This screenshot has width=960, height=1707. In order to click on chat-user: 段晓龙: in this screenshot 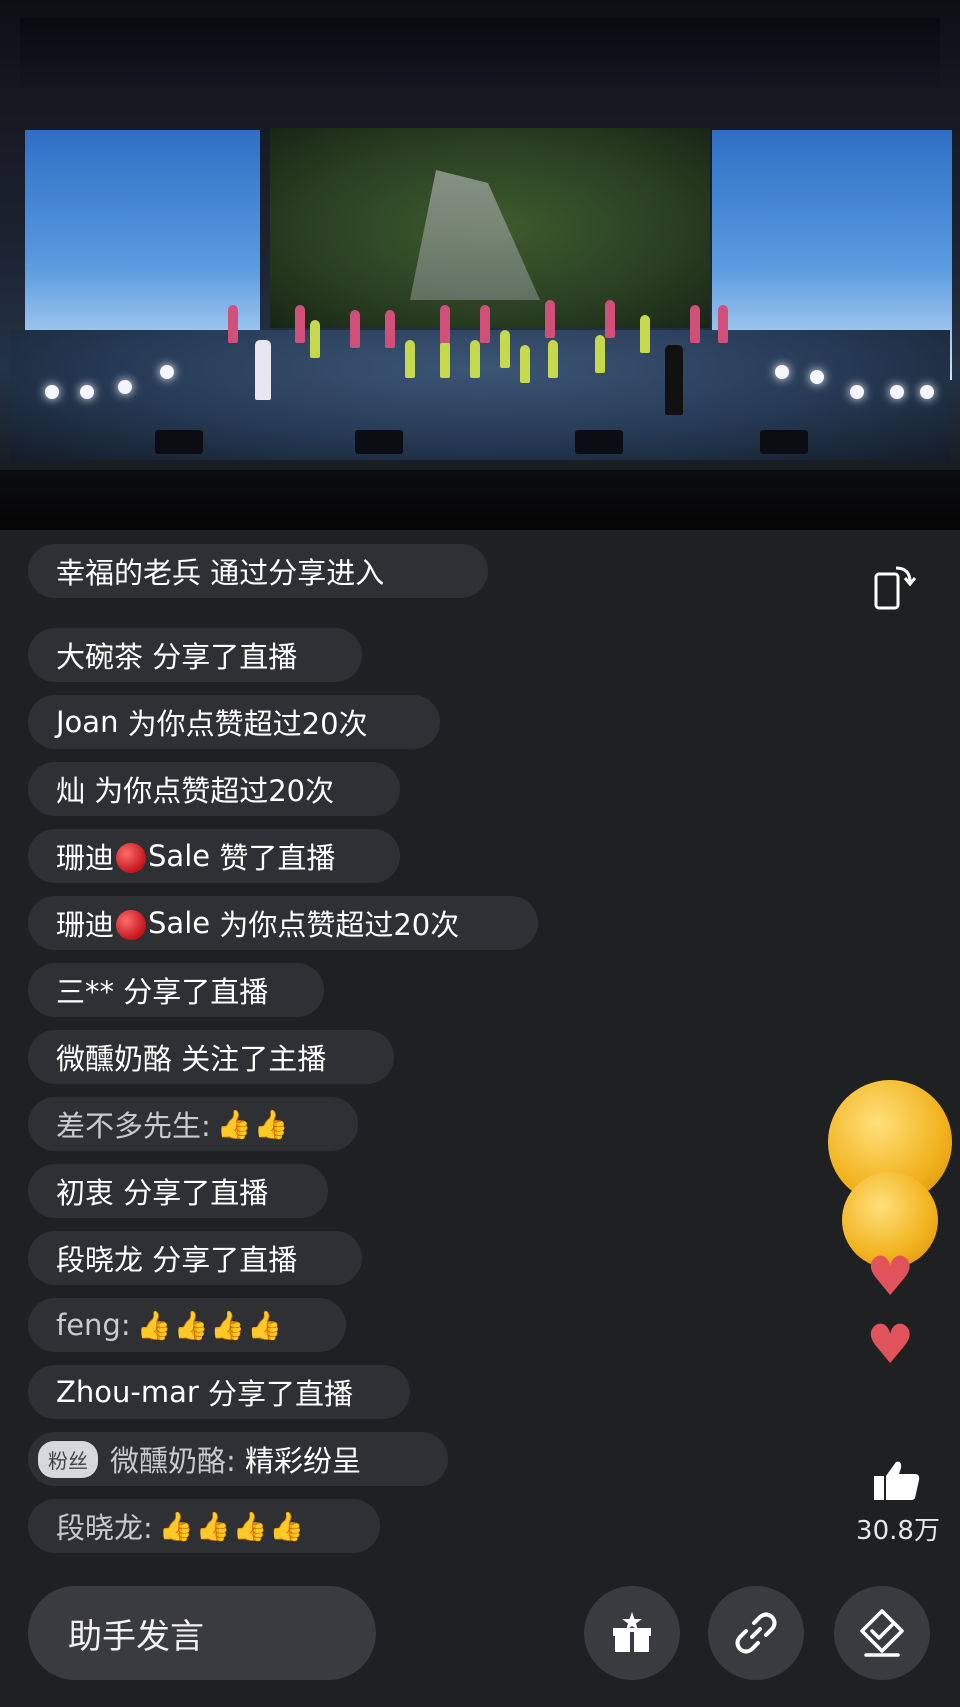, I will do `click(104, 1528)`.